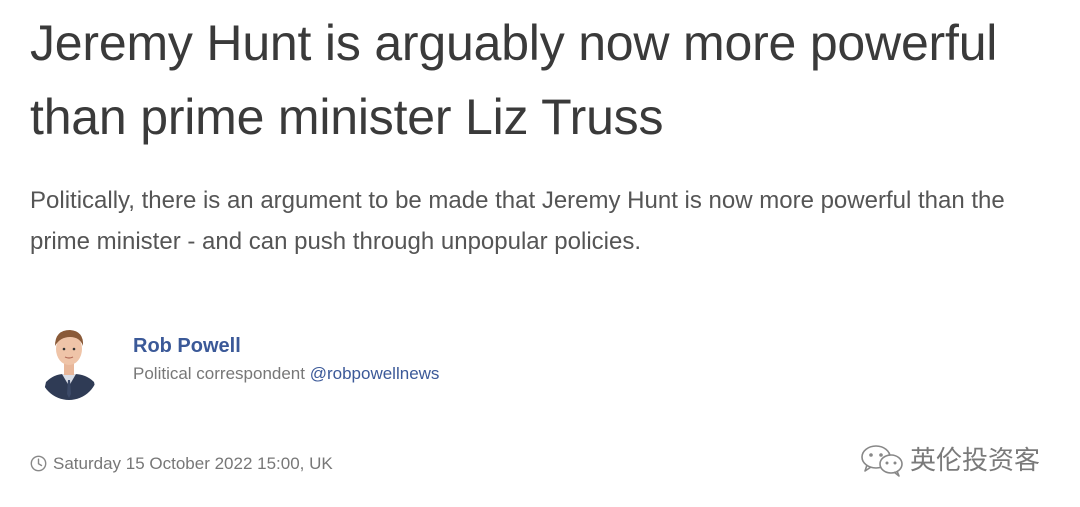 The image size is (1080, 507). What do you see at coordinates (219, 373) in the screenshot?
I see `author-role: Political correspondent` at bounding box center [219, 373].